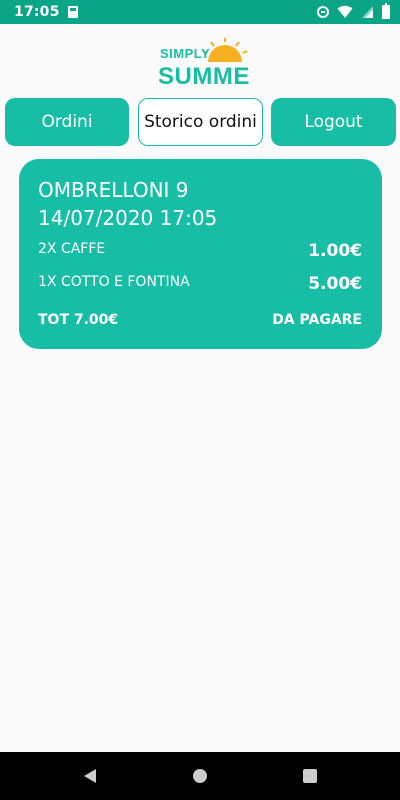 This screenshot has width=400, height=800. I want to click on tab-bar: Ordini Storico ordini Logout, so click(200, 123).